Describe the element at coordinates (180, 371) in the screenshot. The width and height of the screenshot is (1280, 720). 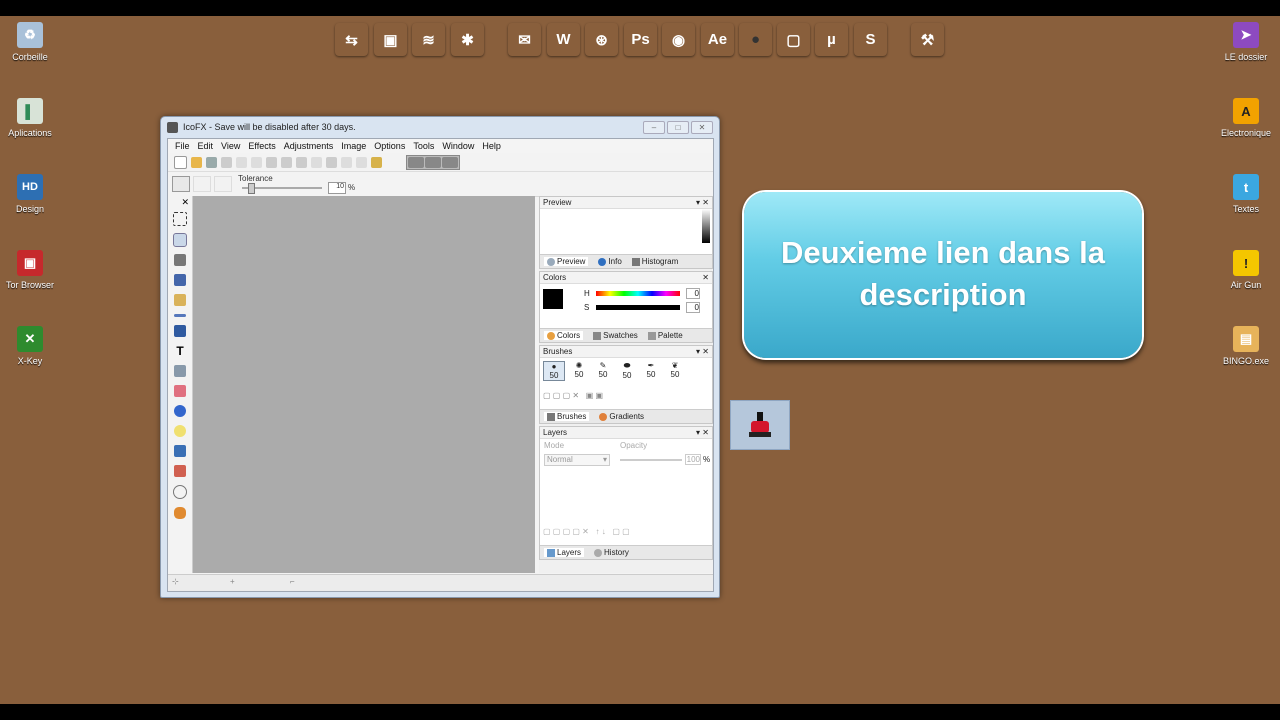
I see `fill-tool-icon` at that location.